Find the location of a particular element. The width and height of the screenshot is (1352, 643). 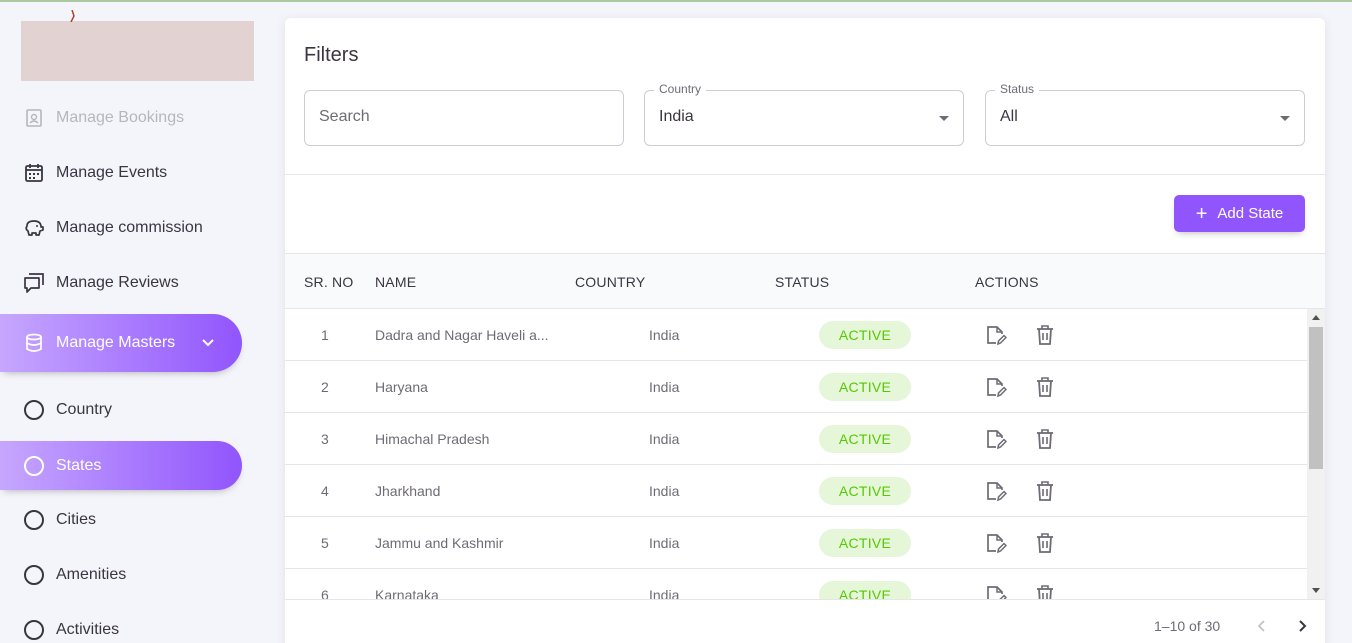

country-label: Country is located at coordinates (680, 89).